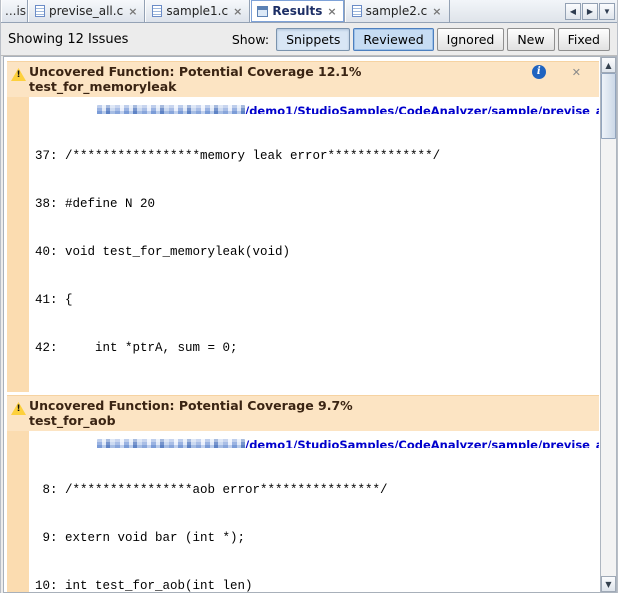  I want to click on tab-label: sample2.c, so click(396, 11).